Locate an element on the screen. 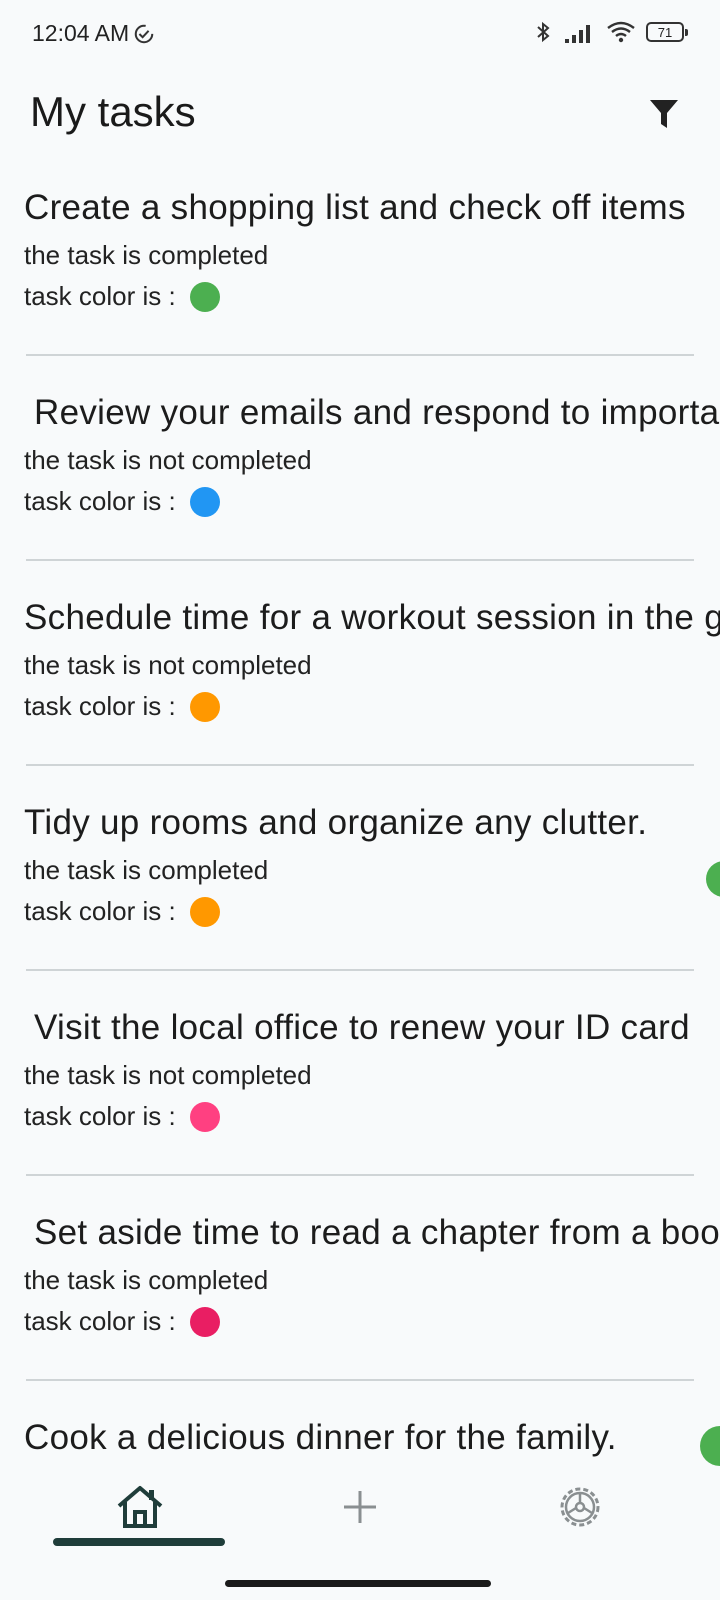  home-icon is located at coordinates (140, 1507).